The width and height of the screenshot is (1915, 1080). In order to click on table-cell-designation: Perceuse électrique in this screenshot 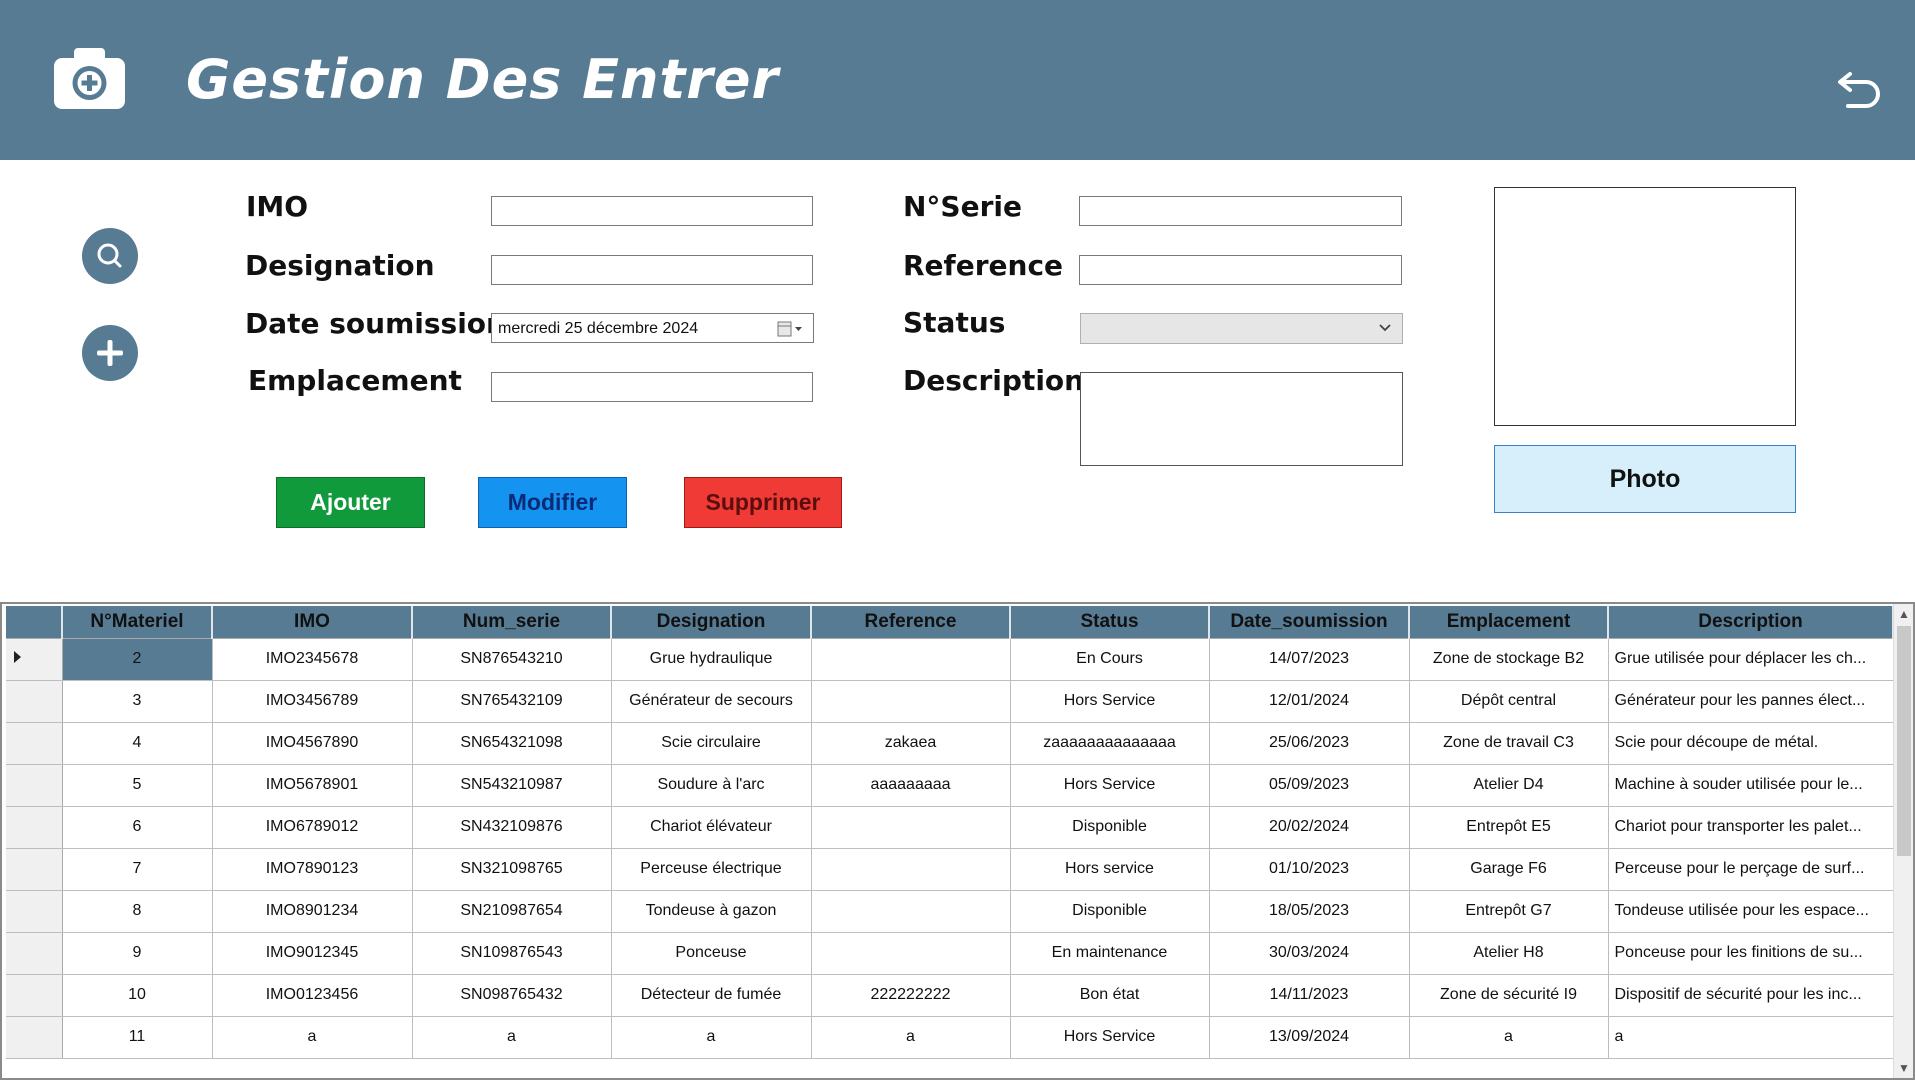, I will do `click(711, 869)`.